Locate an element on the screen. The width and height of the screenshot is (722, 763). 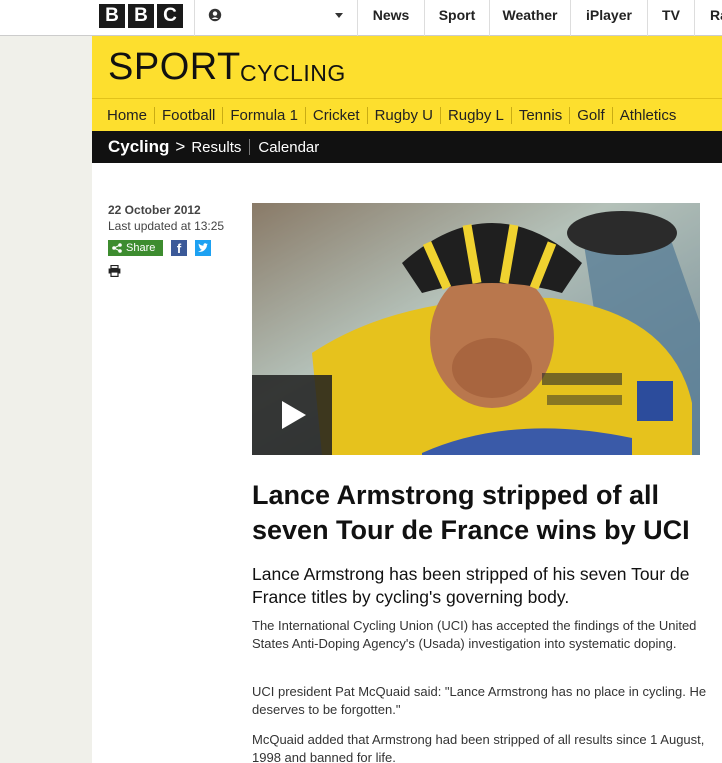
global-nav-radio: Ra is located at coordinates (716, 18).